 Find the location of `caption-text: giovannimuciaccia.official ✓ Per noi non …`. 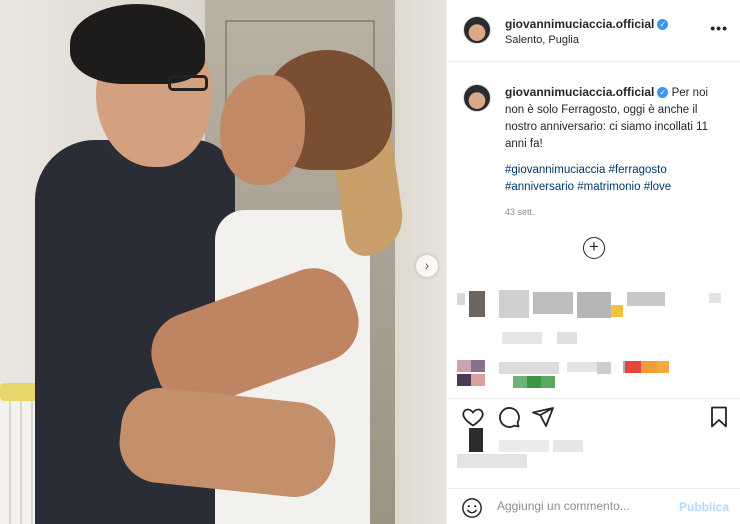

caption-text: giovannimuciaccia.official ✓ Per noi non … is located at coordinates (615, 118).